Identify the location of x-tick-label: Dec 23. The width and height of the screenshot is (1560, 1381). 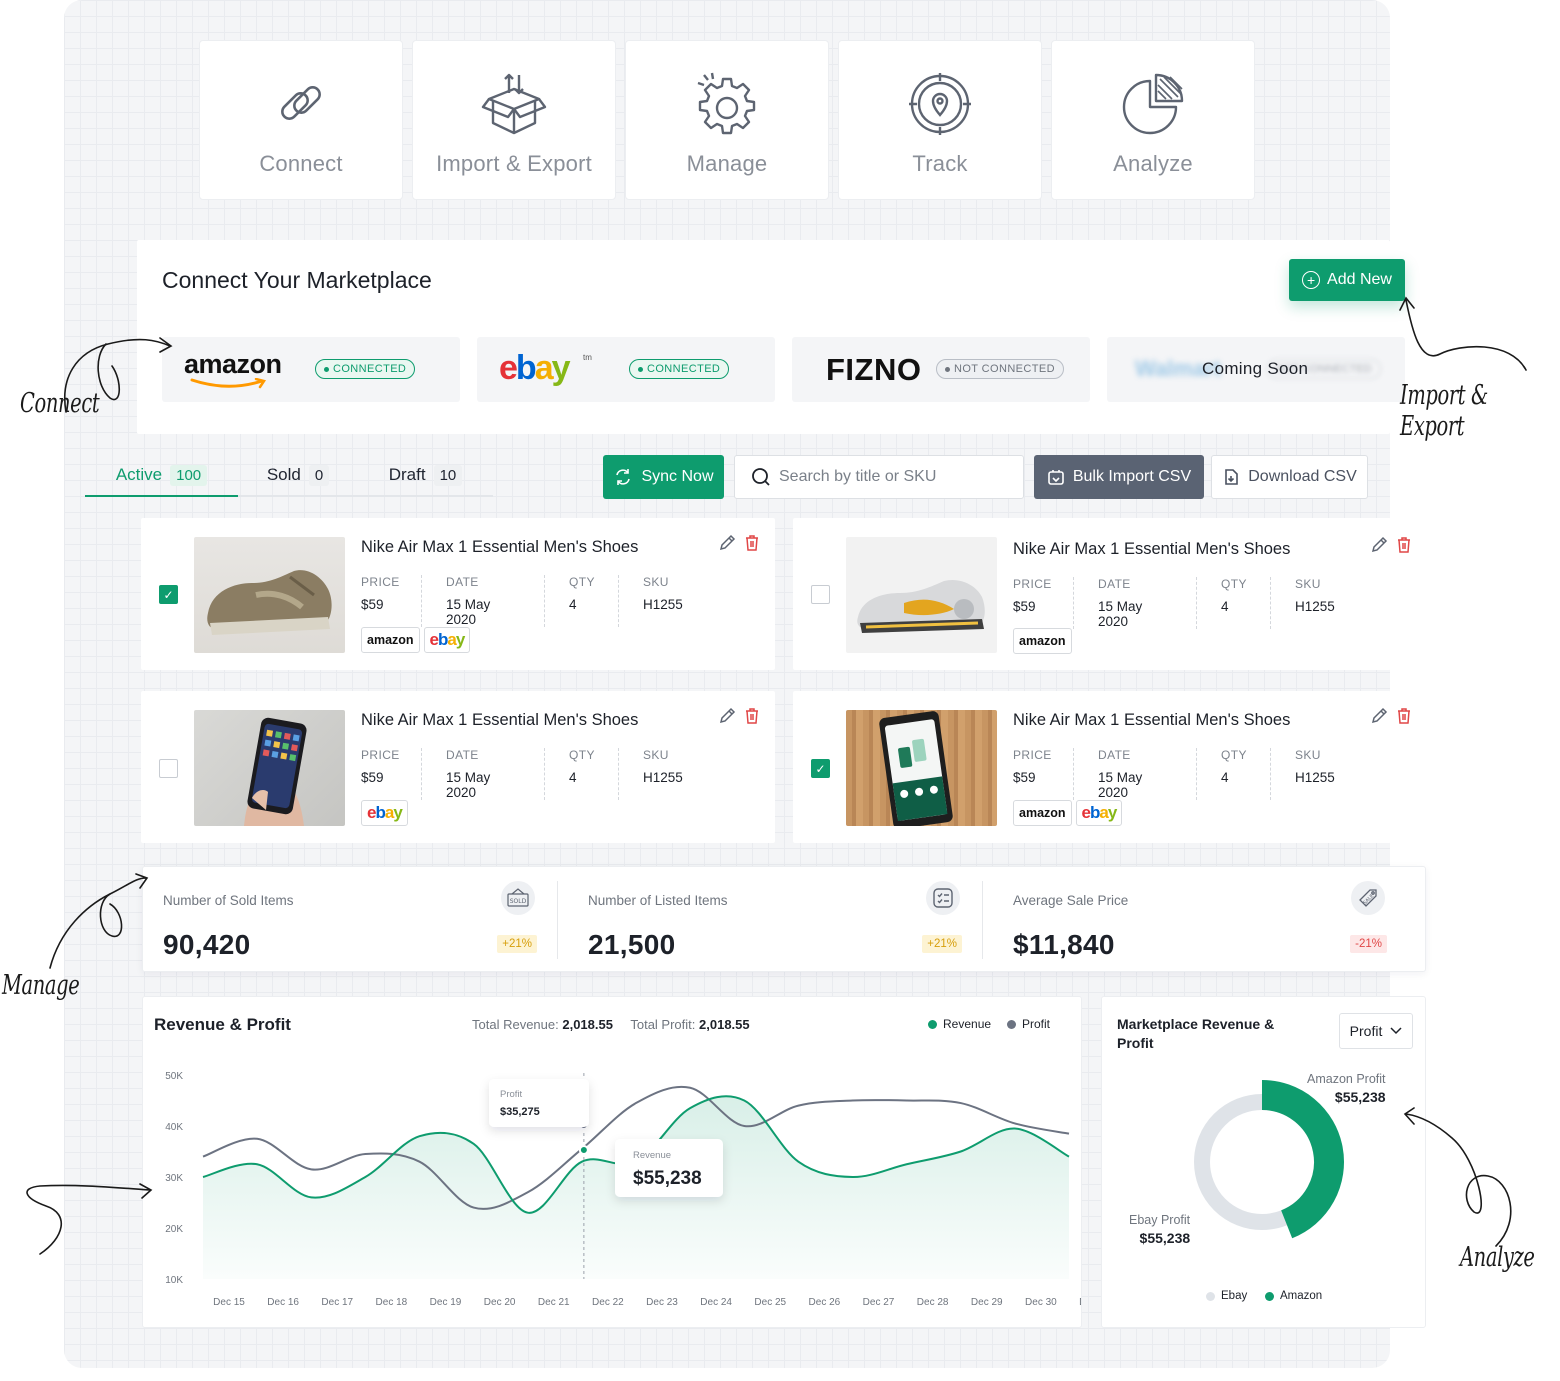
(662, 1302).